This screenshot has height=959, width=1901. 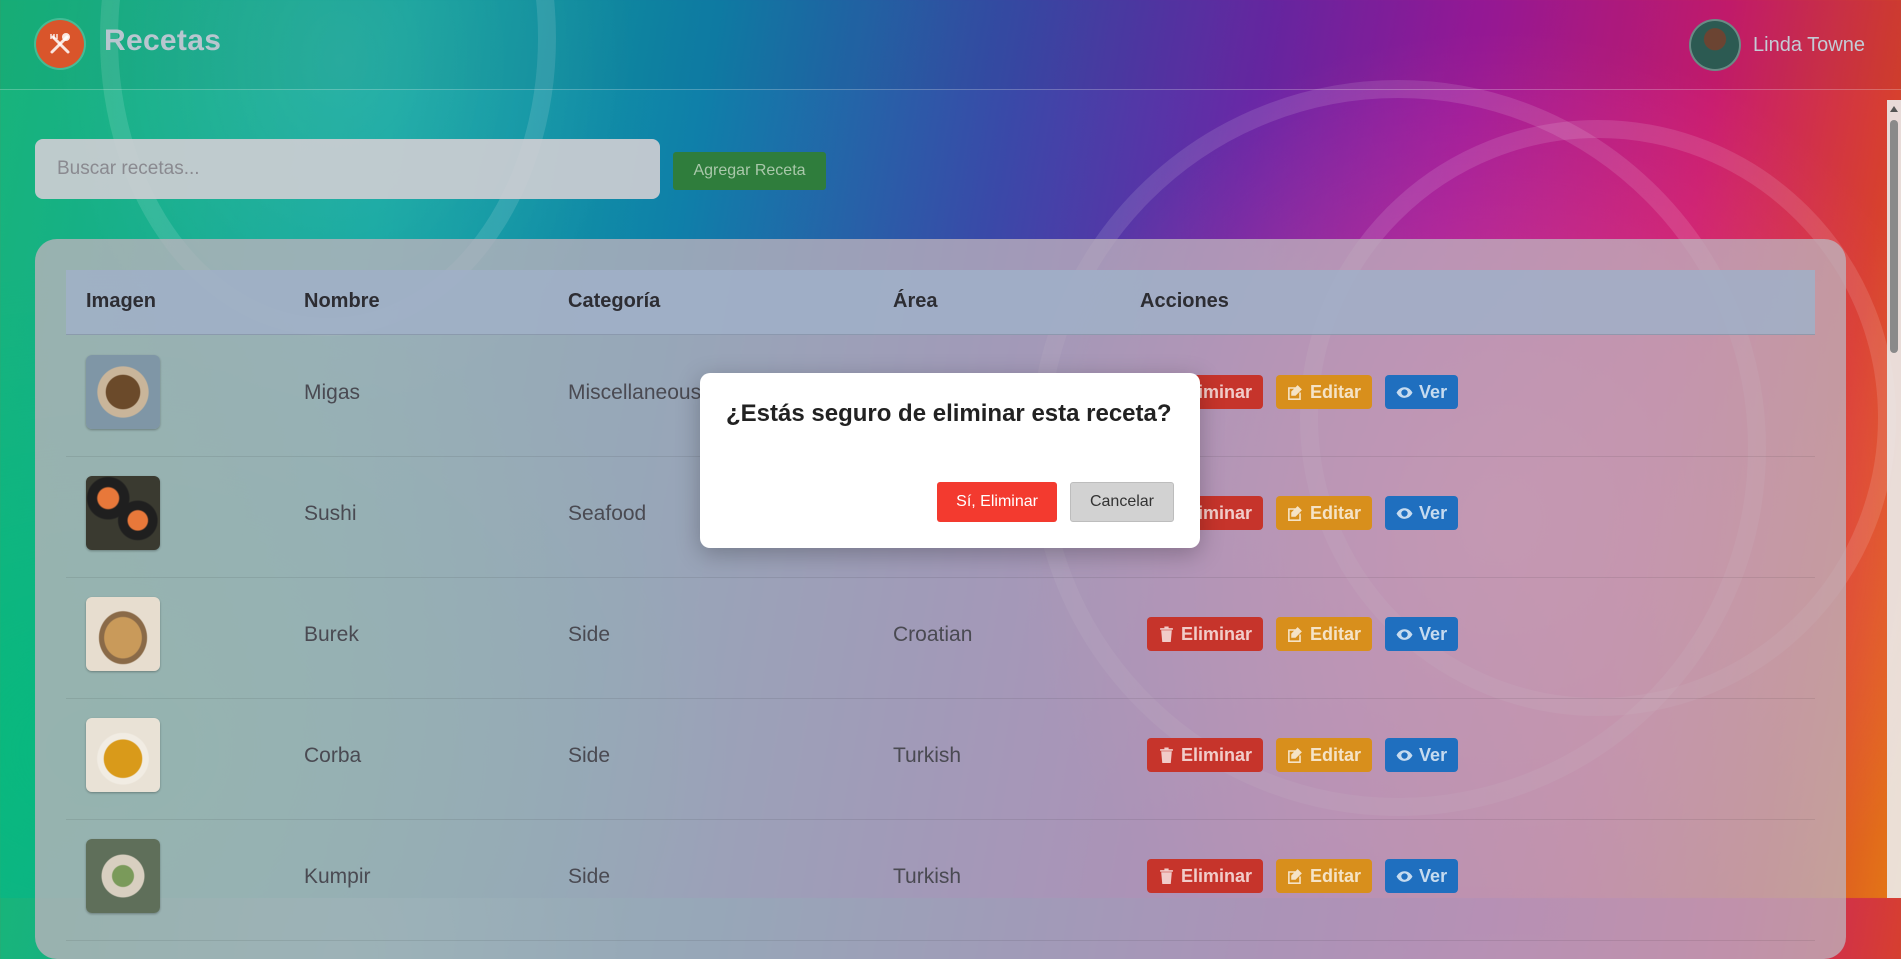 I want to click on recipe-name: Kumpir, so click(x=337, y=876).